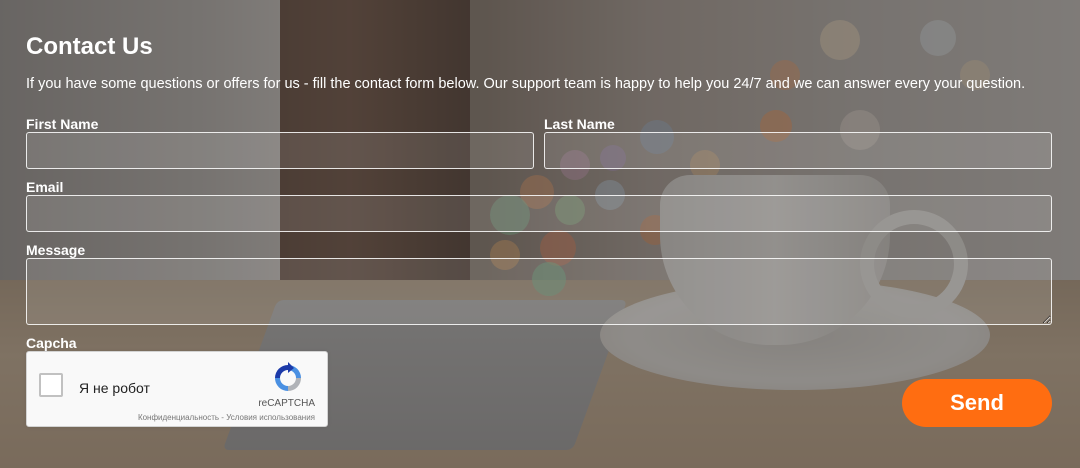 This screenshot has width=1080, height=468. What do you see at coordinates (798, 150) in the screenshot?
I see `last-name-field` at bounding box center [798, 150].